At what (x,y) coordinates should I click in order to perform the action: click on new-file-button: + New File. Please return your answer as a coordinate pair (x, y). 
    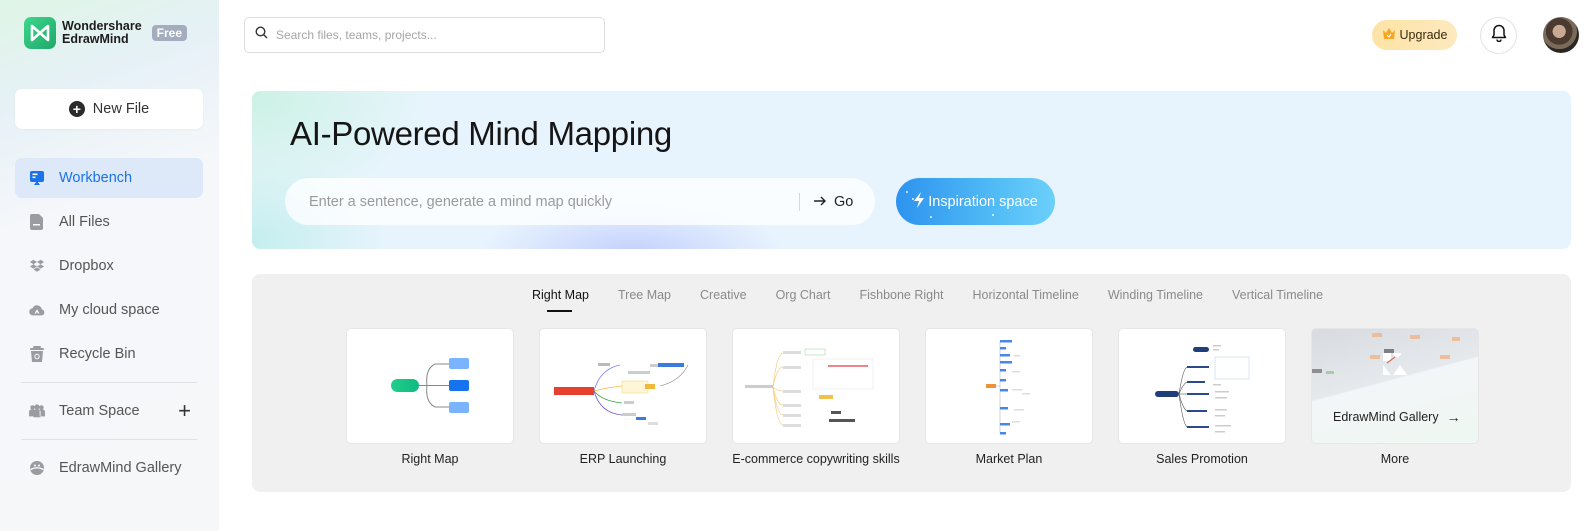
    Looking at the image, I should click on (109, 109).